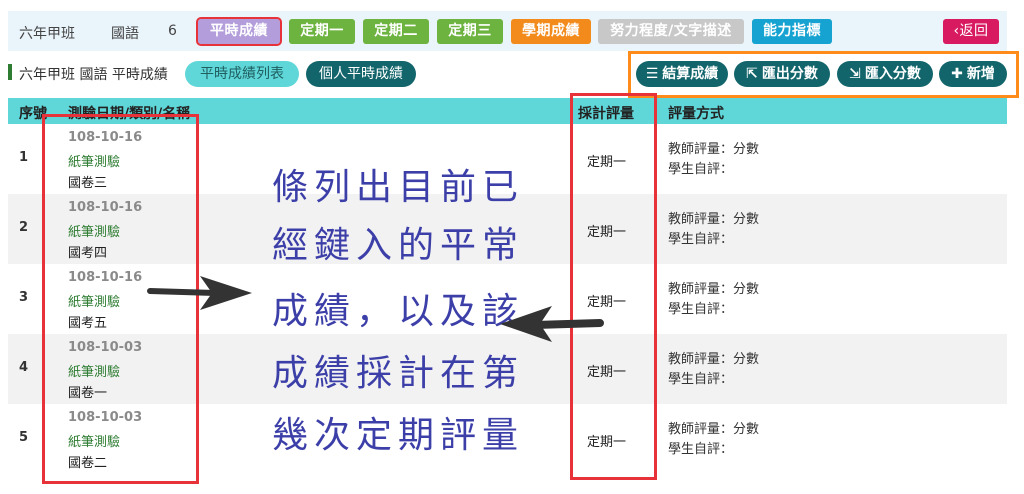 Image resolution: width=1024 pixels, height=494 pixels. What do you see at coordinates (172, 31) in the screenshot?
I see `student-count: 6` at bounding box center [172, 31].